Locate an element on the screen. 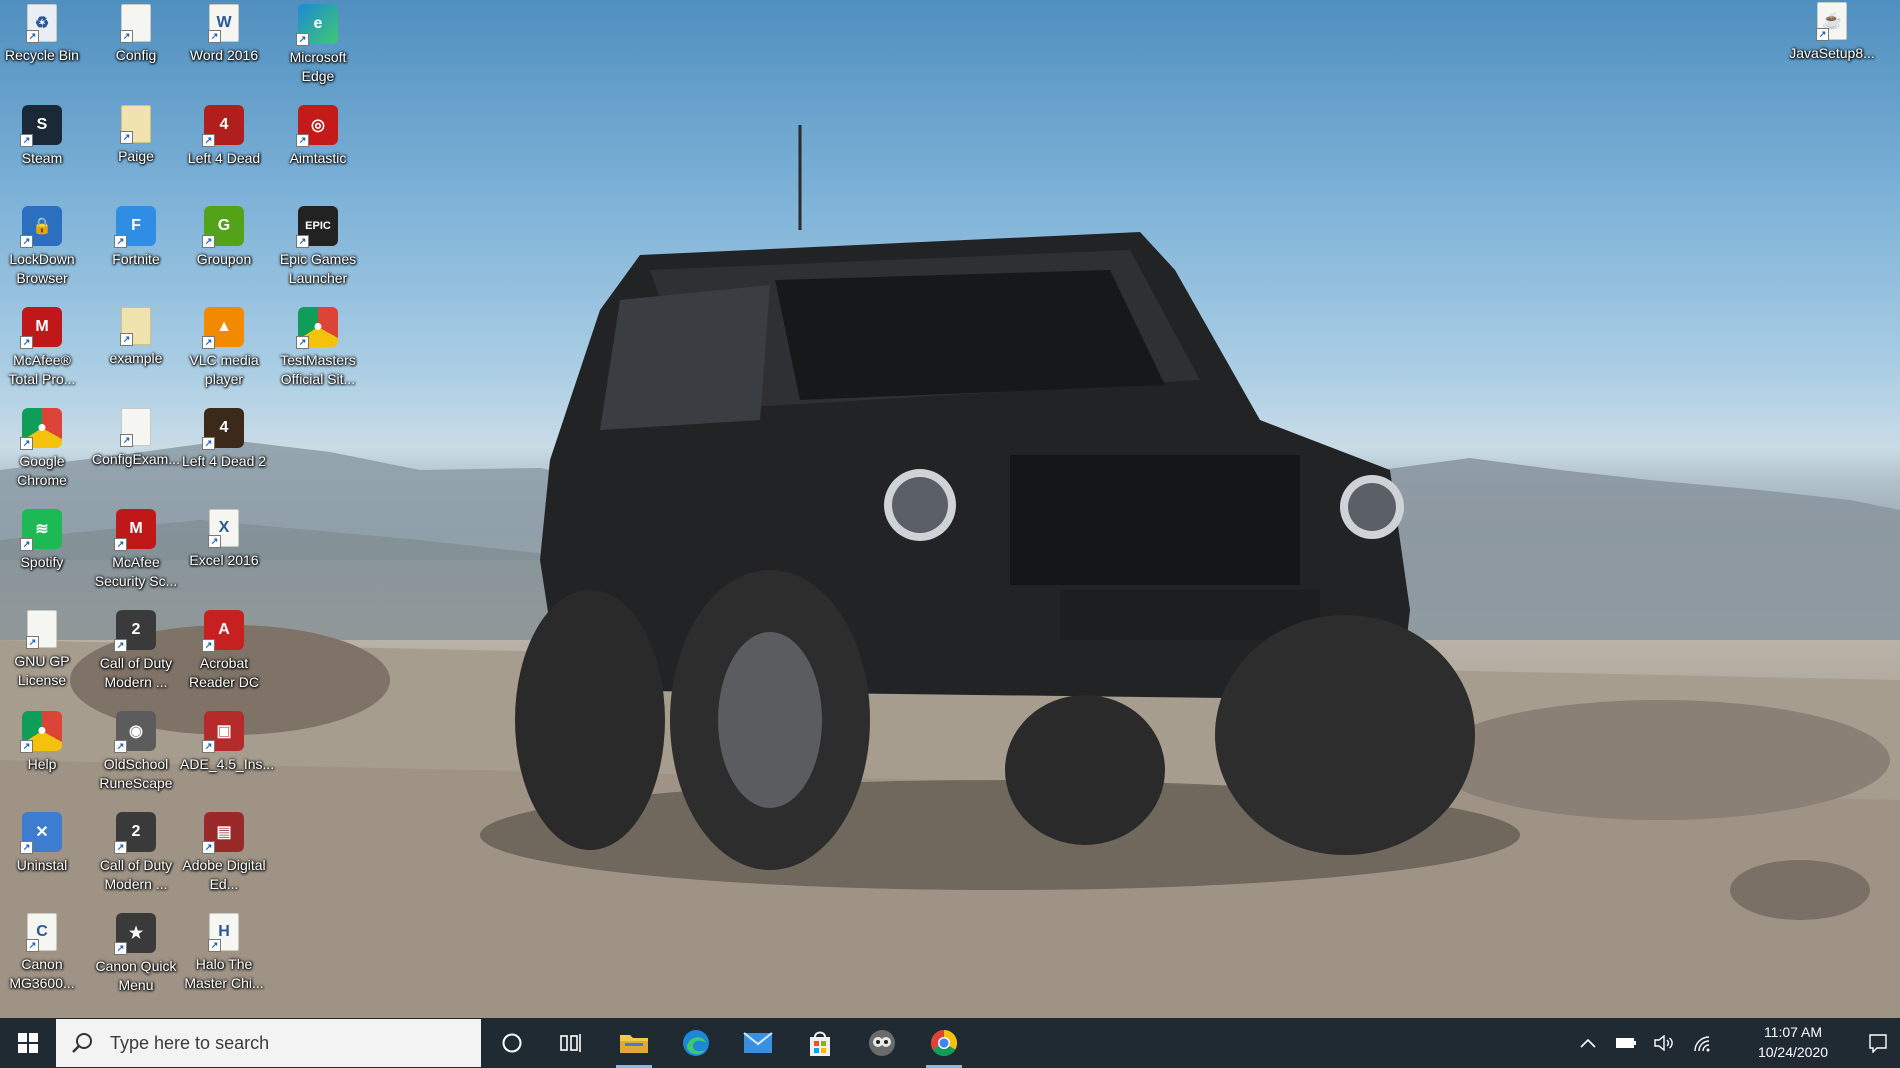 This screenshot has height=1068, width=1900. battery-button is located at coordinates (1626, 1043).